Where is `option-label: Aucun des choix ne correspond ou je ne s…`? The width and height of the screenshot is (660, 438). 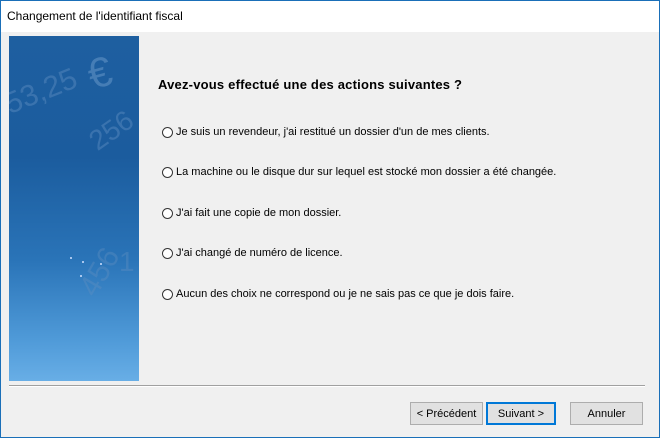 option-label: Aucun des choix ne correspond ou je ne s… is located at coordinates (345, 294).